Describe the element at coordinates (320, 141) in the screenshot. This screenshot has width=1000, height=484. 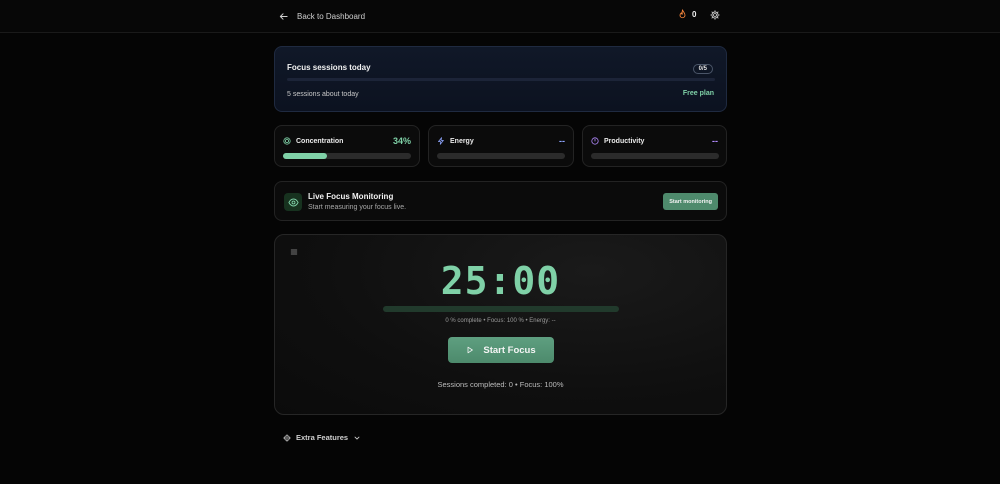
I see `metric-label: Concentration` at that location.